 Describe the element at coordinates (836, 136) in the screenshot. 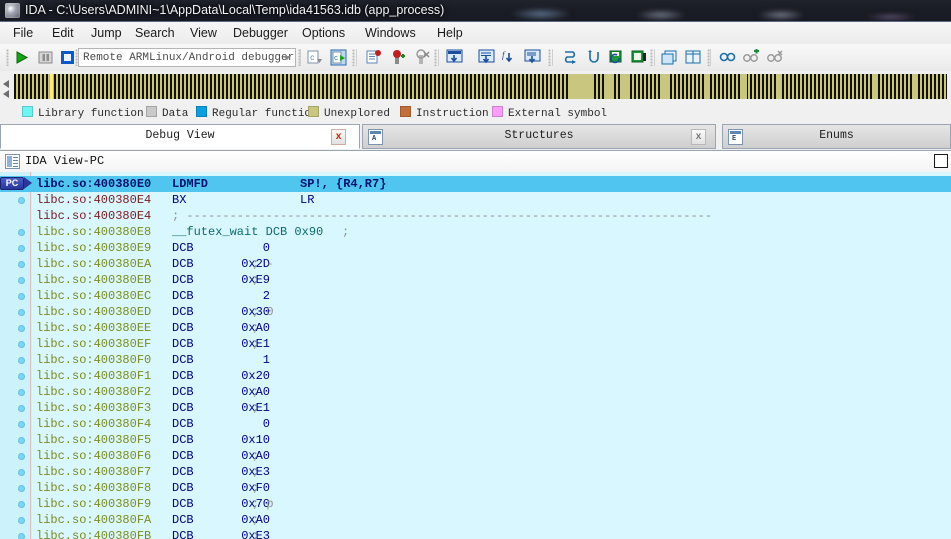

I see `tab-enums: E Enums` at that location.